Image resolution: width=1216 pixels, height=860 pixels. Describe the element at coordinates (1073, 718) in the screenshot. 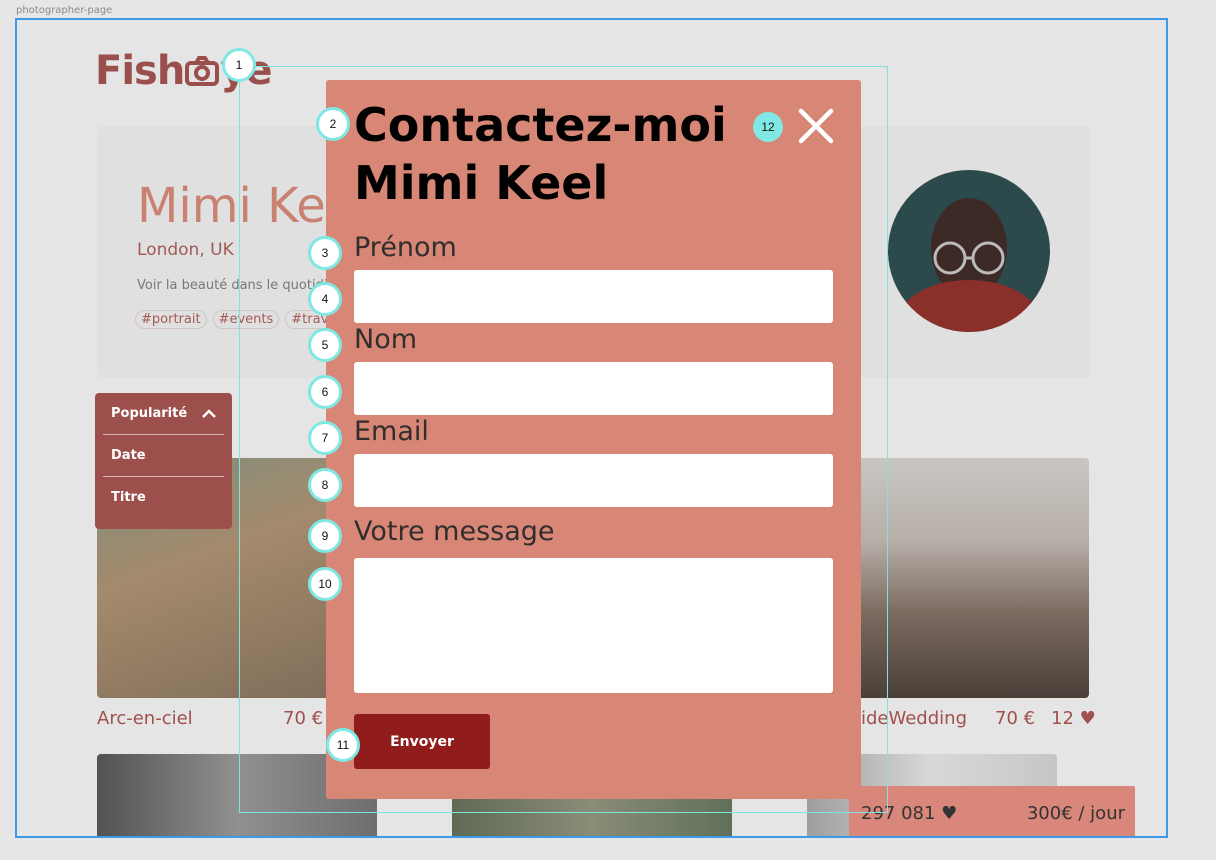

I see `photo-likes: 12 ♥` at that location.